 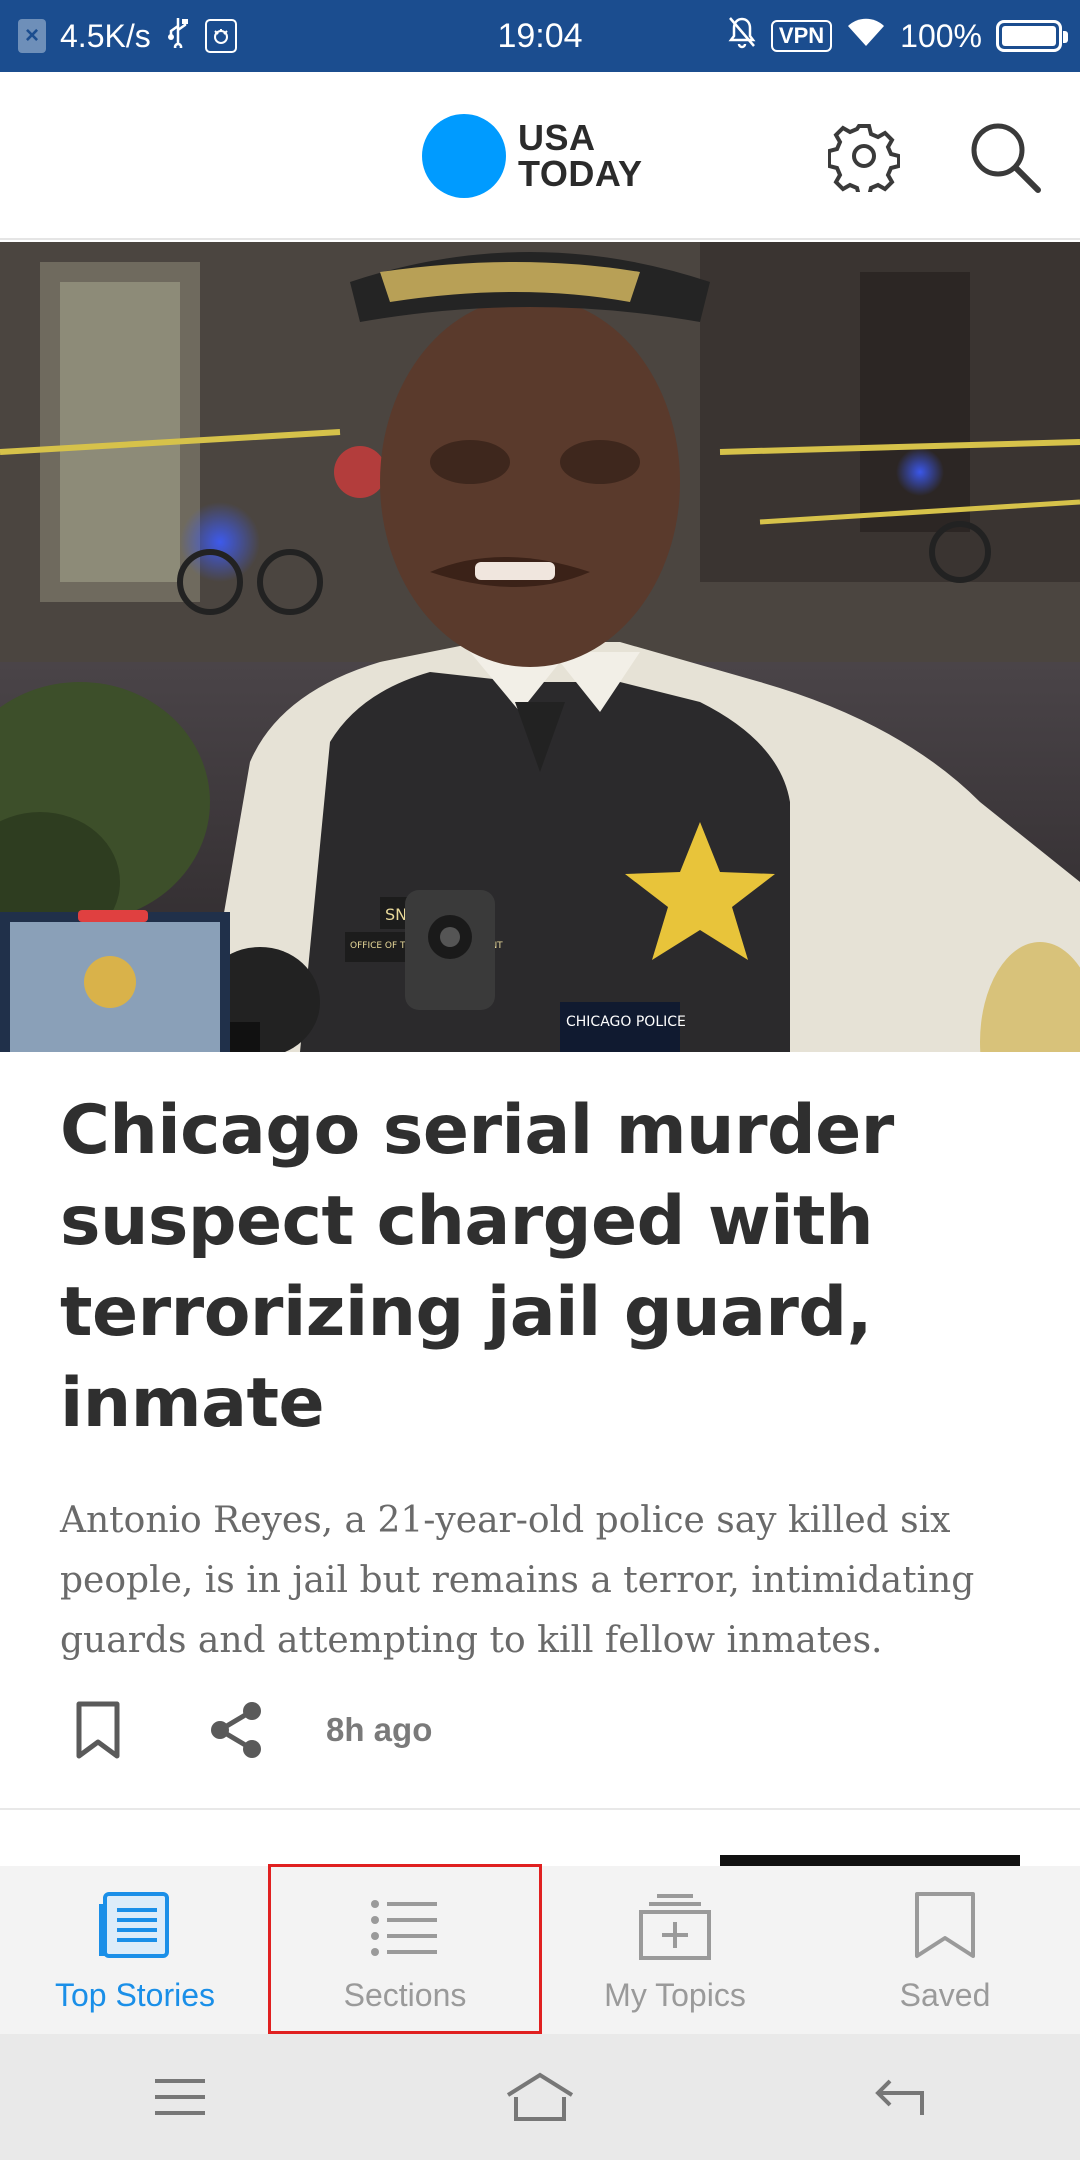 I want to click on usb-icon, so click(x=178, y=36).